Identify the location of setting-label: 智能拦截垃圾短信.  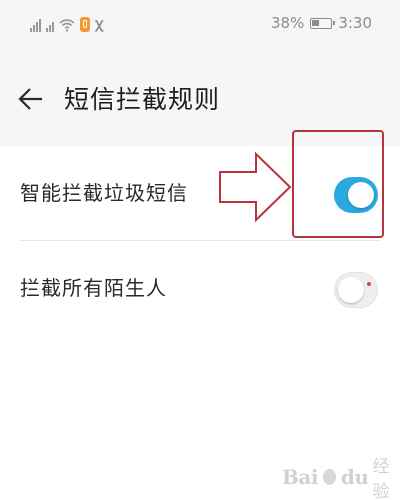
(104, 193).